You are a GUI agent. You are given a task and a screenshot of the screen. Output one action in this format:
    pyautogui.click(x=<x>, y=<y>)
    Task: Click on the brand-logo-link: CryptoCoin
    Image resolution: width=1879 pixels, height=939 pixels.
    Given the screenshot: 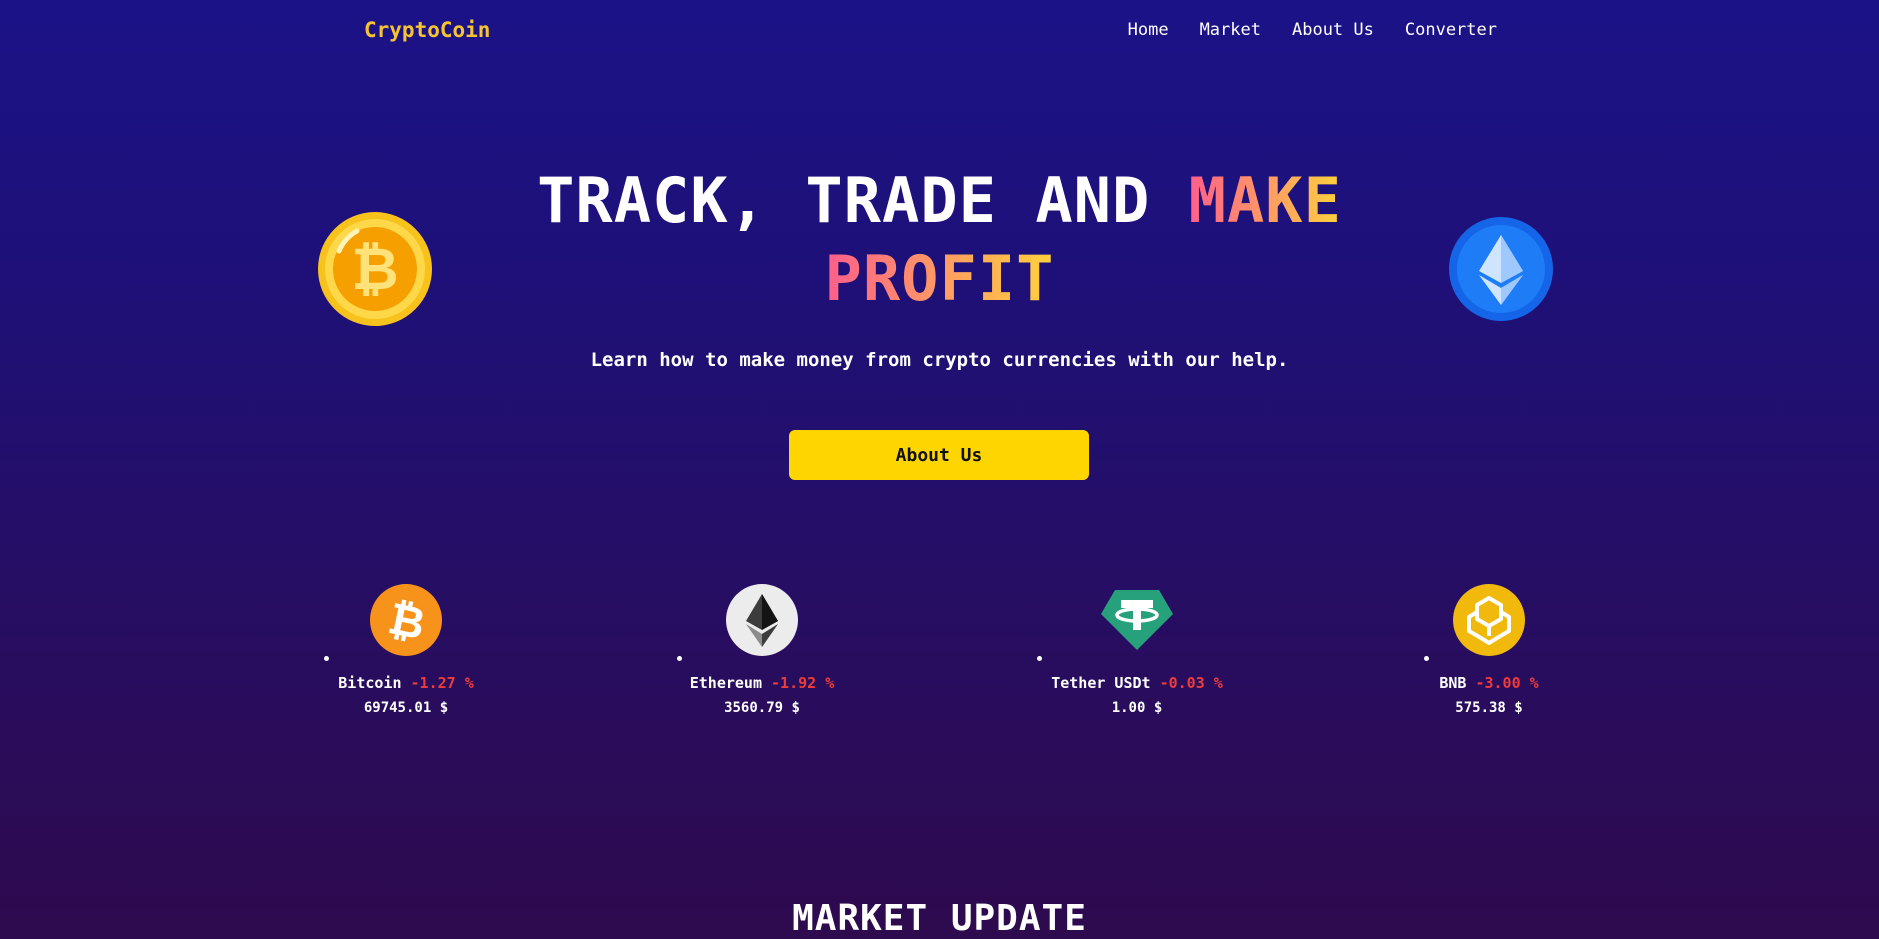 What is the action you would take?
    pyautogui.click(x=427, y=30)
    